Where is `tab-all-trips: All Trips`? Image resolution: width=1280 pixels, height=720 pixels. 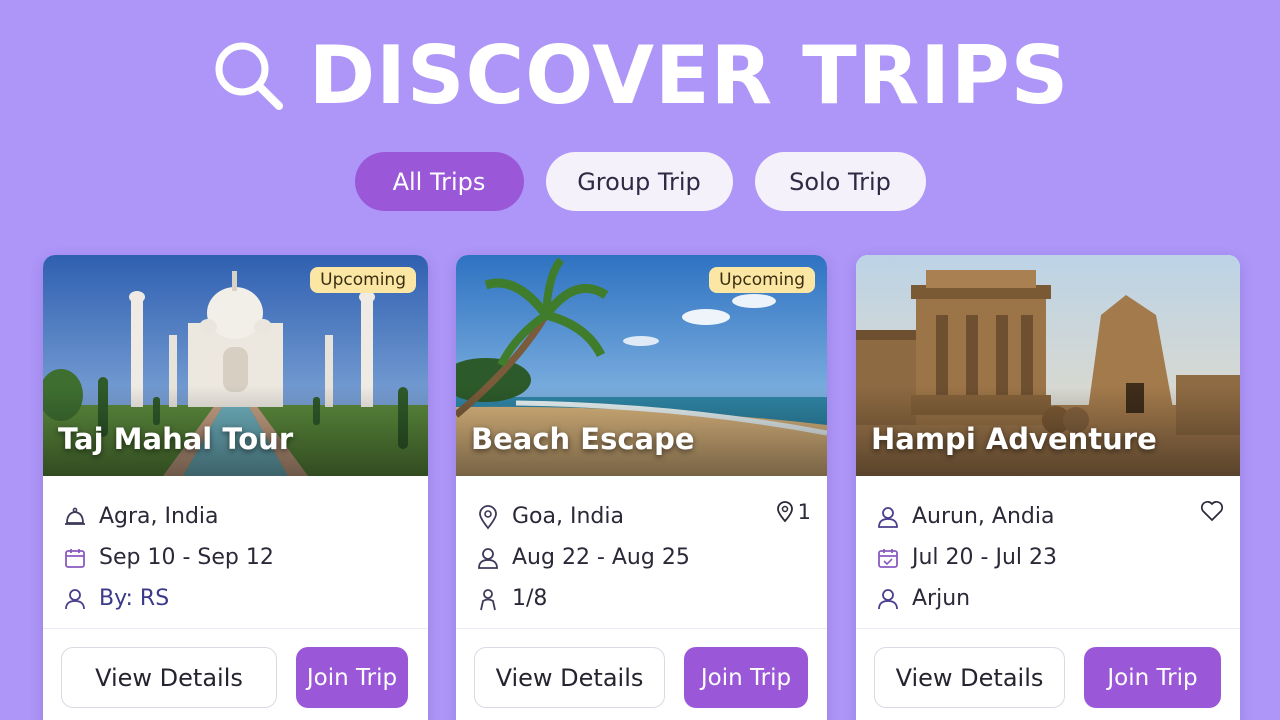
tab-all-trips: All Trips is located at coordinates (439, 181).